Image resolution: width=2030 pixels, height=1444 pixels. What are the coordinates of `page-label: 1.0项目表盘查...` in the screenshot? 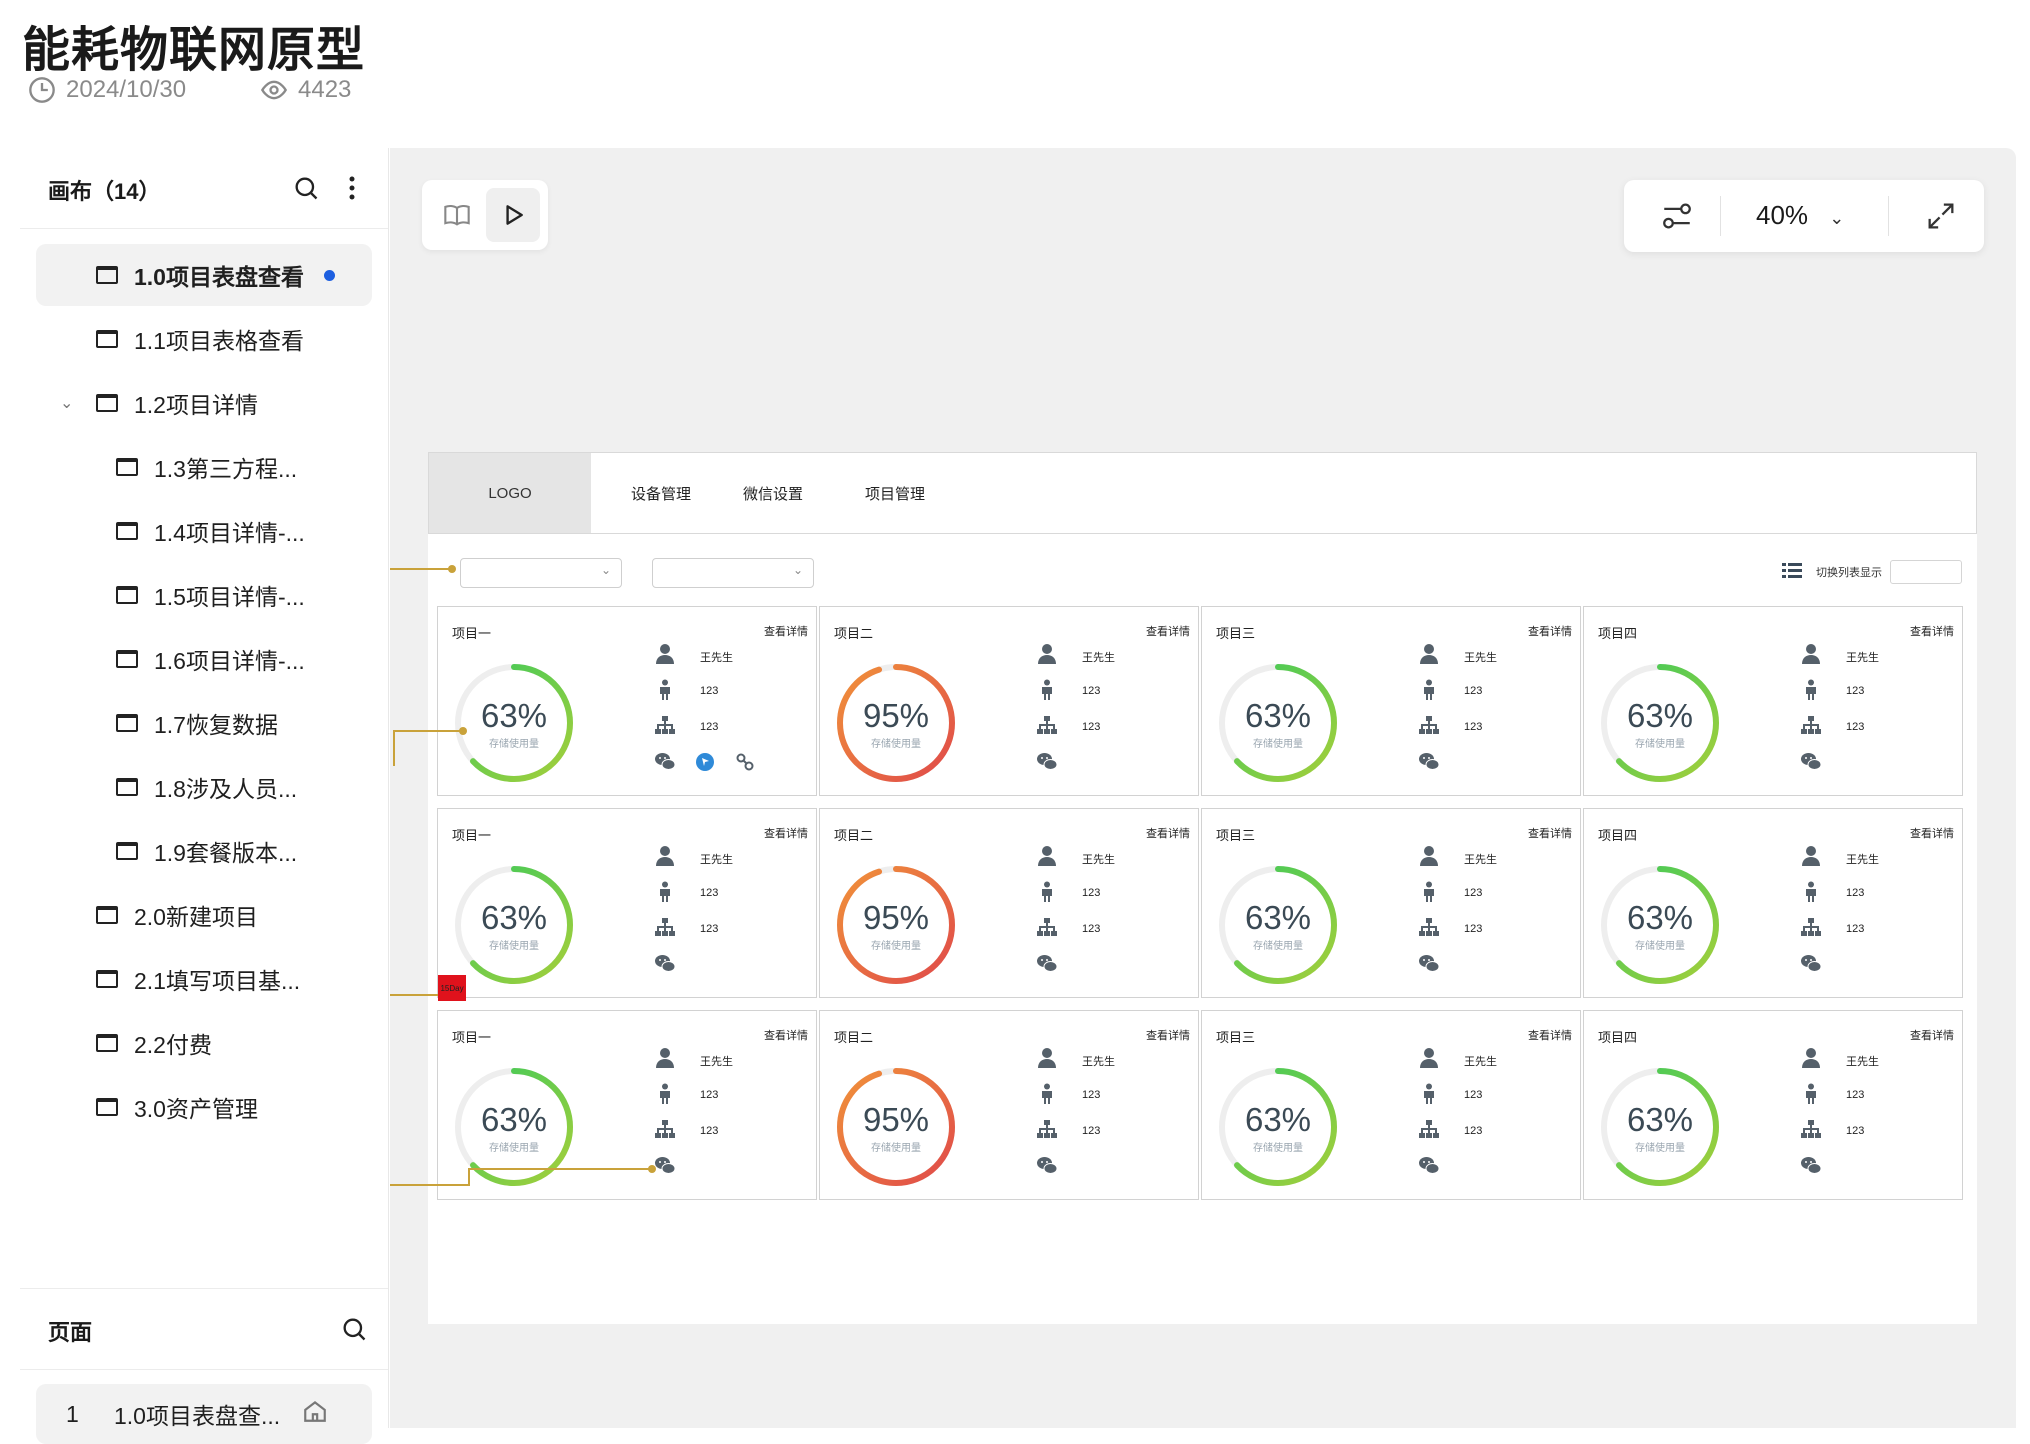 It's located at (197, 1416).